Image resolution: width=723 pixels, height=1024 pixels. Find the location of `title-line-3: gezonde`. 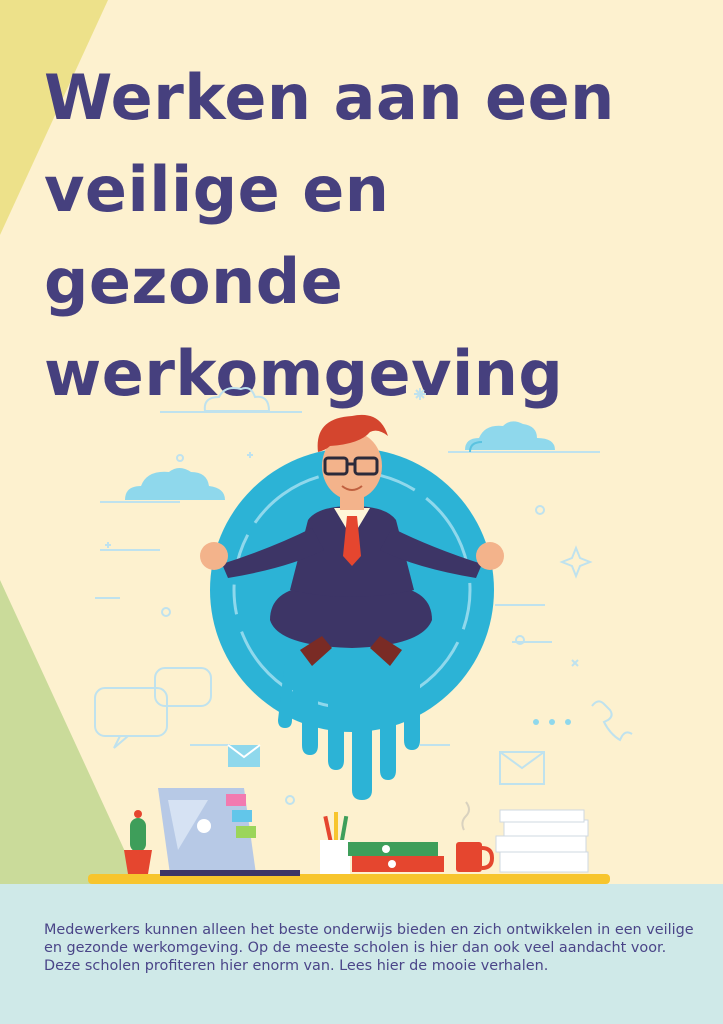

title-line-3: gezonde is located at coordinates (194, 281).